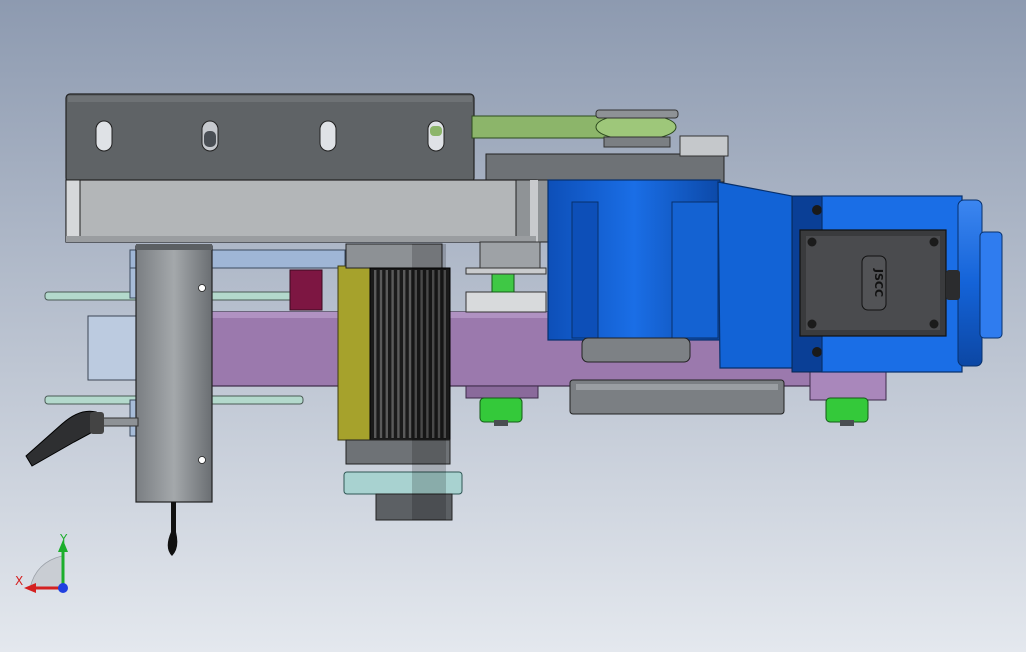  What do you see at coordinates (63, 588) in the screenshot?
I see `z-axis-dot` at bounding box center [63, 588].